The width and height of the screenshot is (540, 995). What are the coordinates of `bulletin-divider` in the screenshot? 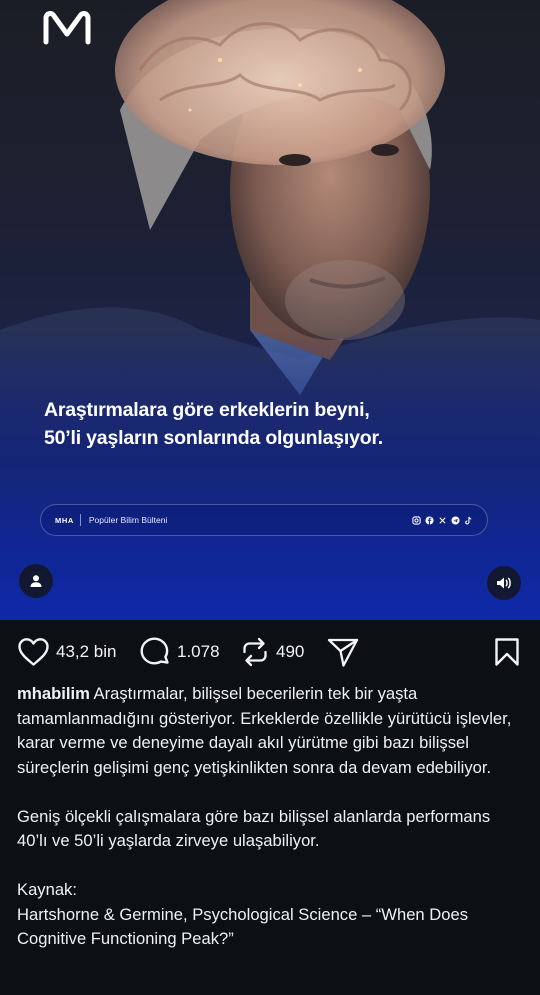 It's located at (80, 520).